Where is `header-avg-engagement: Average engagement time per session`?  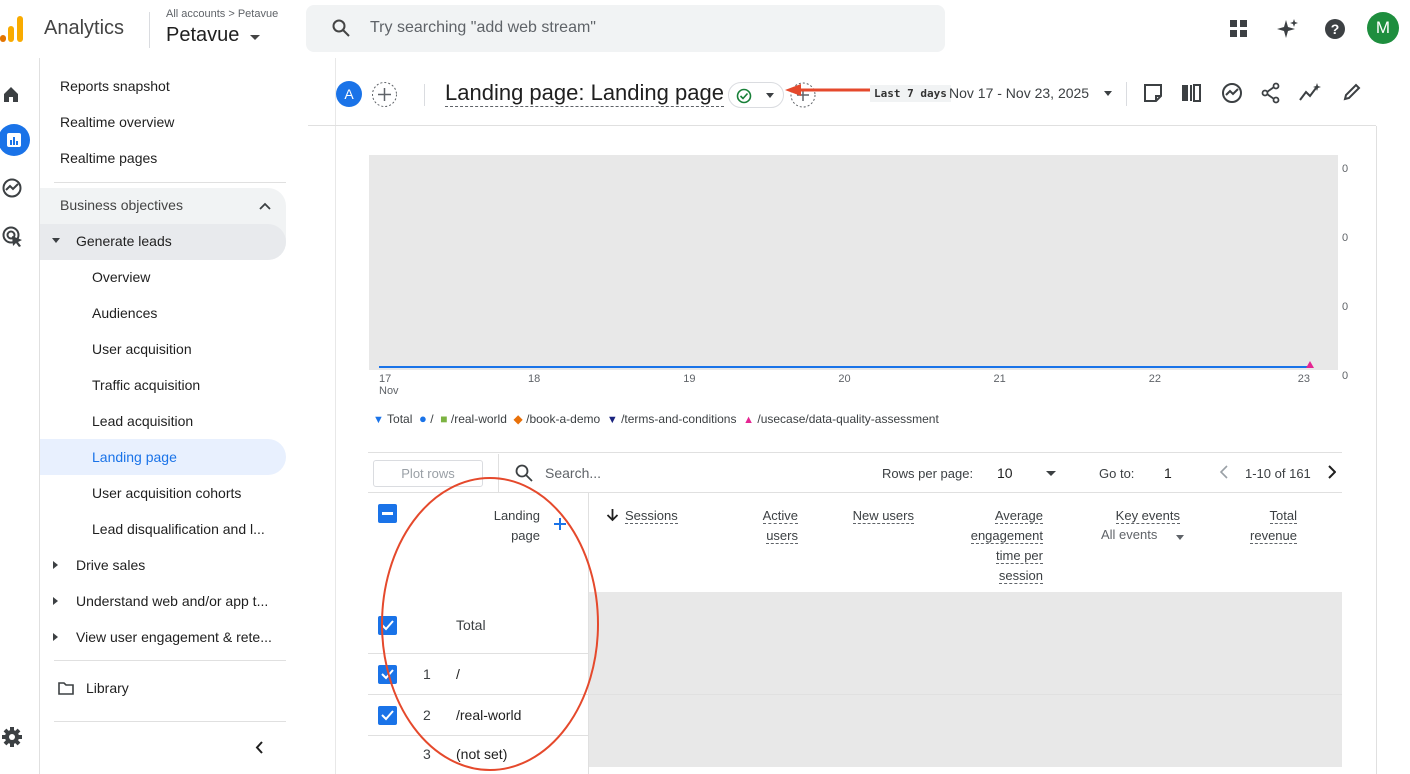 header-avg-engagement: Average engagement time per session is located at coordinates (993, 546).